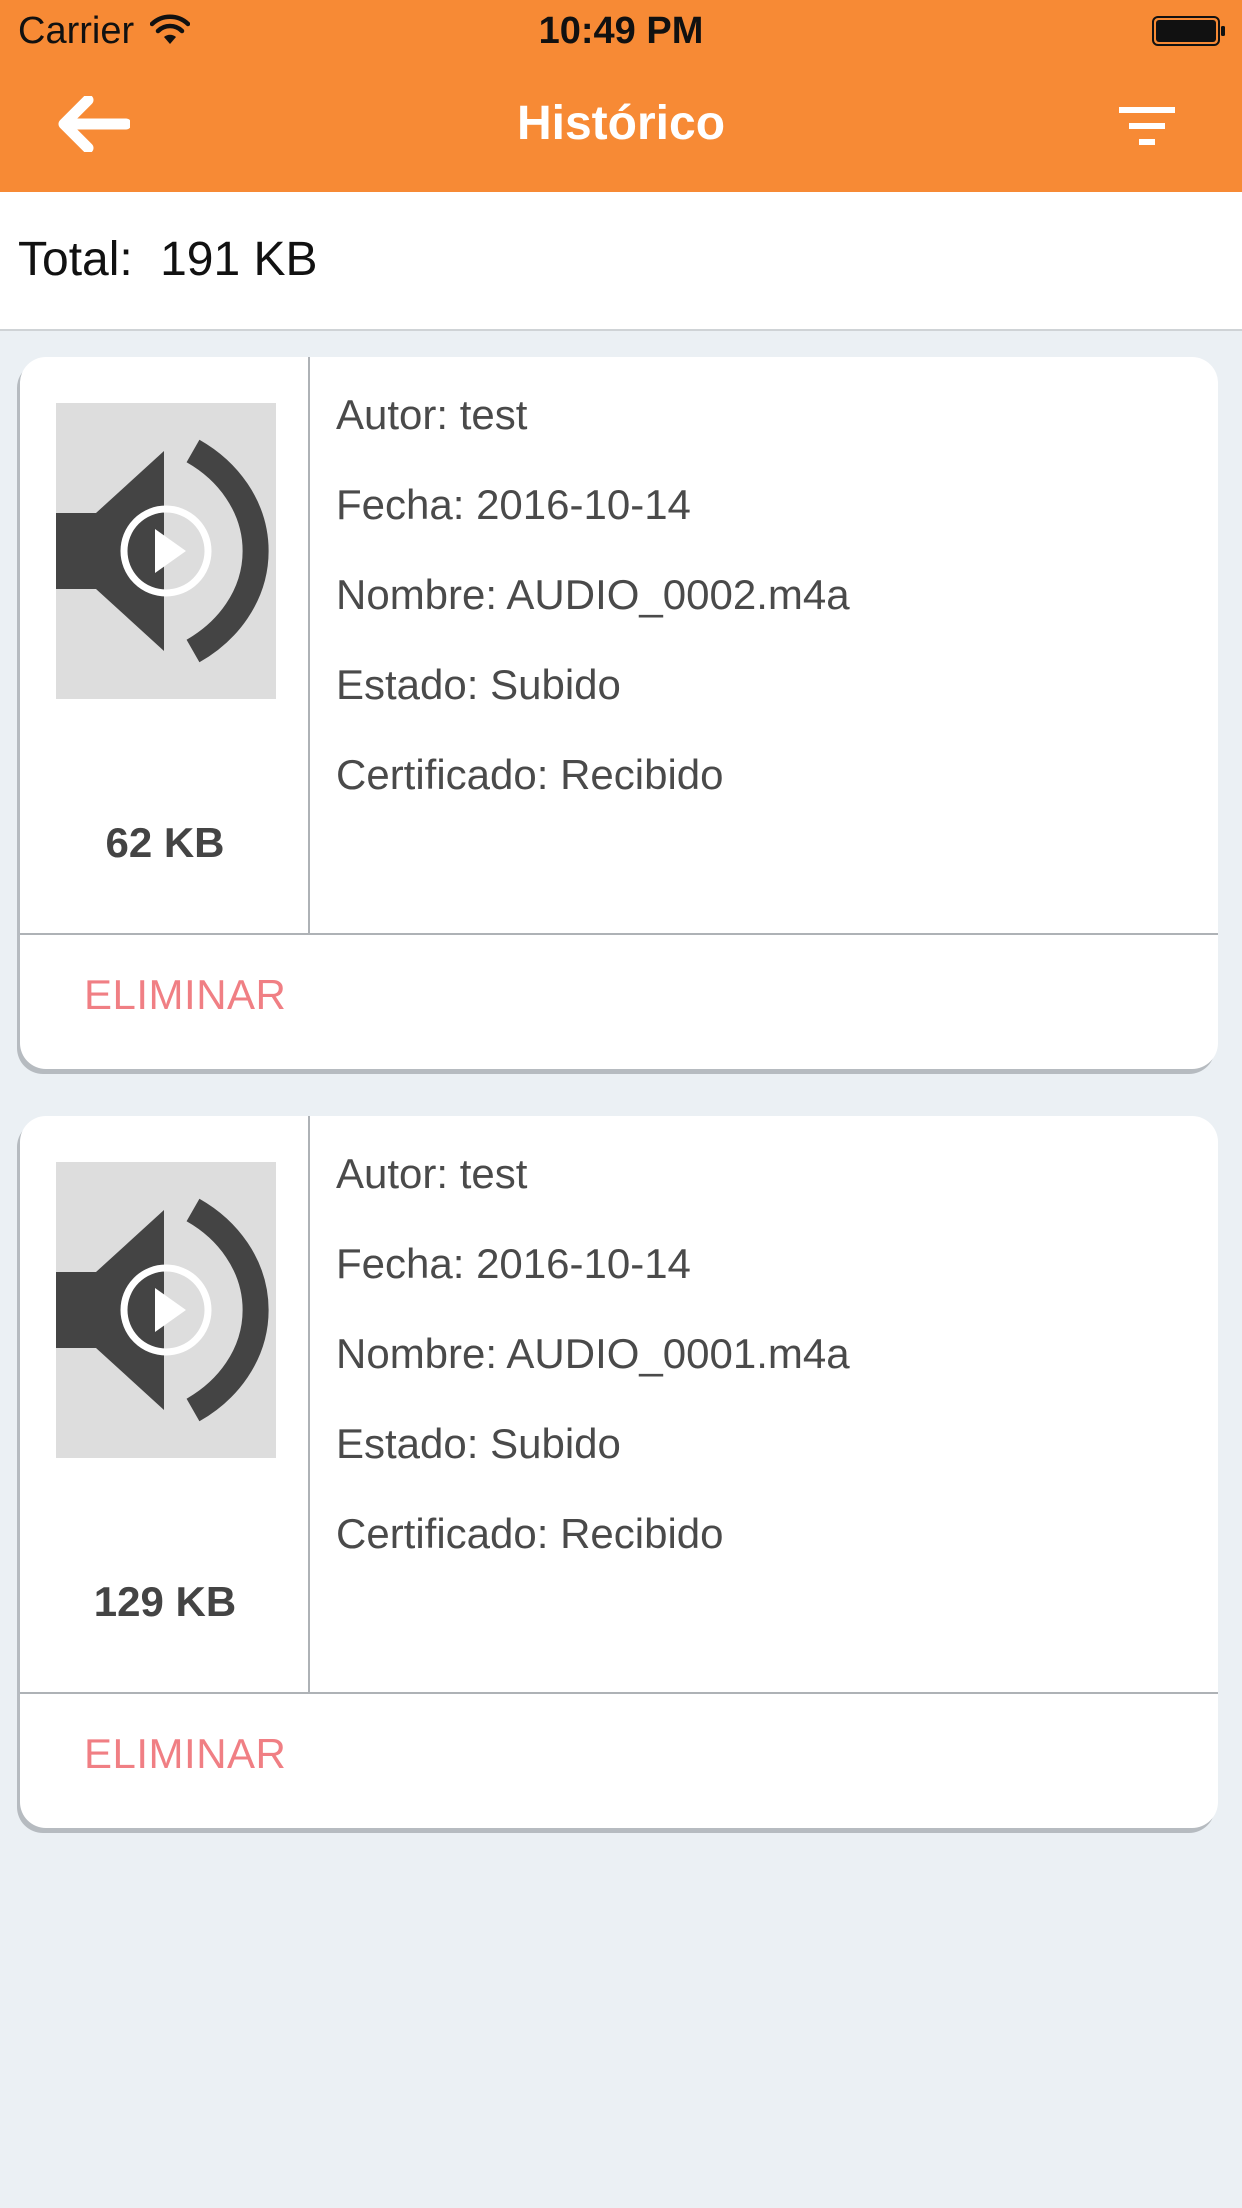  What do you see at coordinates (621, 261) in the screenshot?
I see `total-bar: Total: 191 KB` at bounding box center [621, 261].